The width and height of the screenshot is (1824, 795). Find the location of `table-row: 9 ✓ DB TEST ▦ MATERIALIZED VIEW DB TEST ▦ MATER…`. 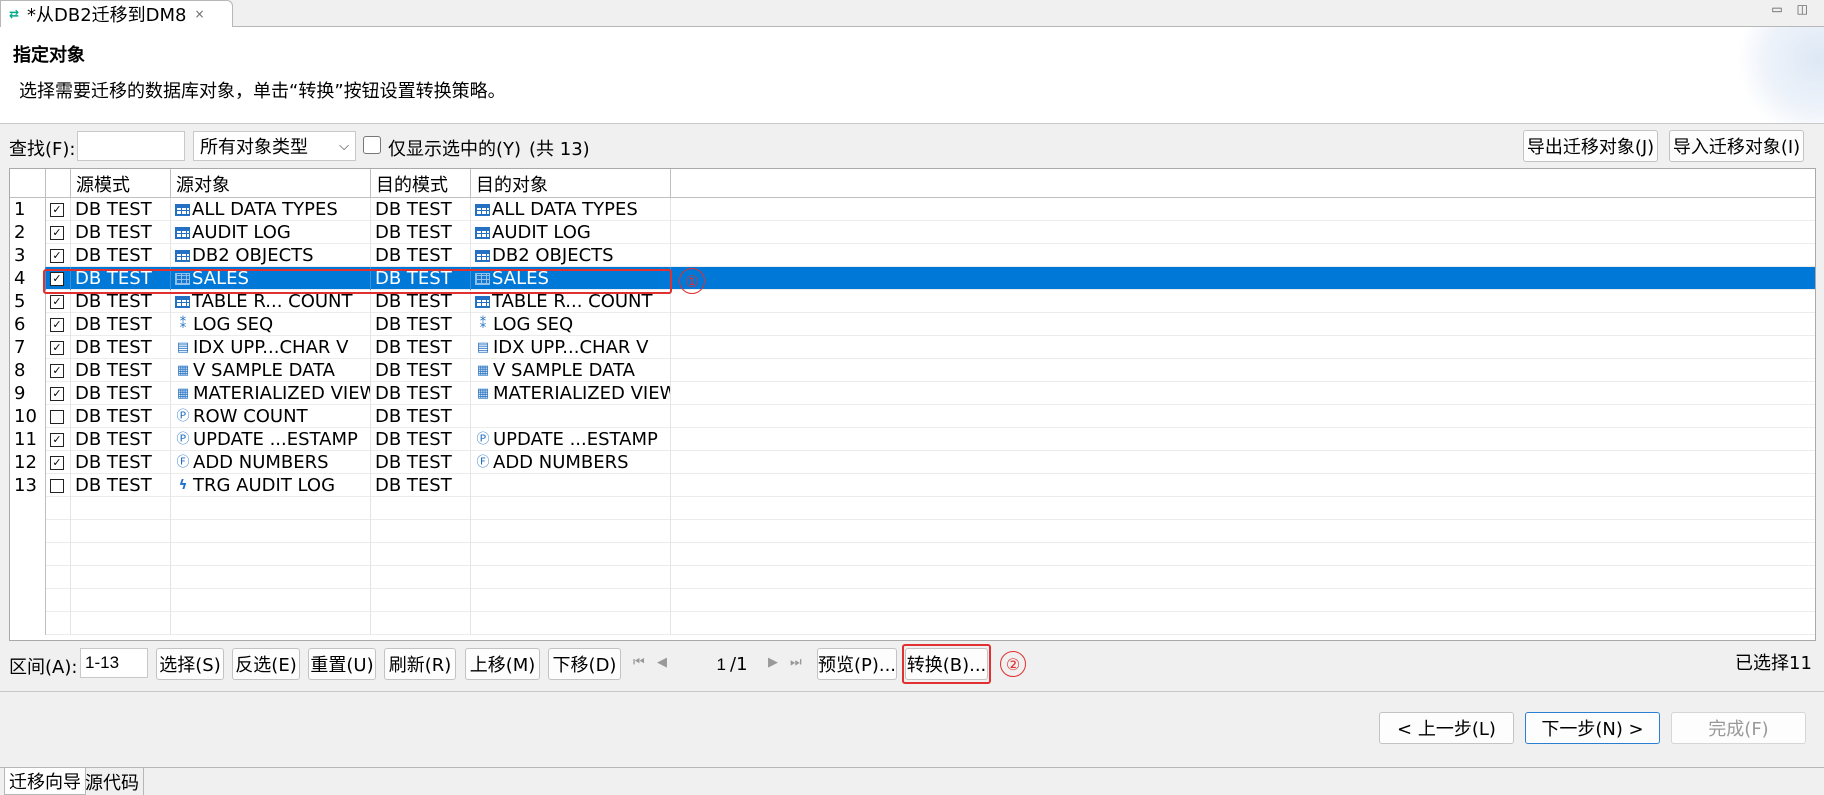

table-row: 9 ✓ DB TEST ▦ MATERIALIZED VIEW DB TEST ▦ MATER… is located at coordinates (912, 393).